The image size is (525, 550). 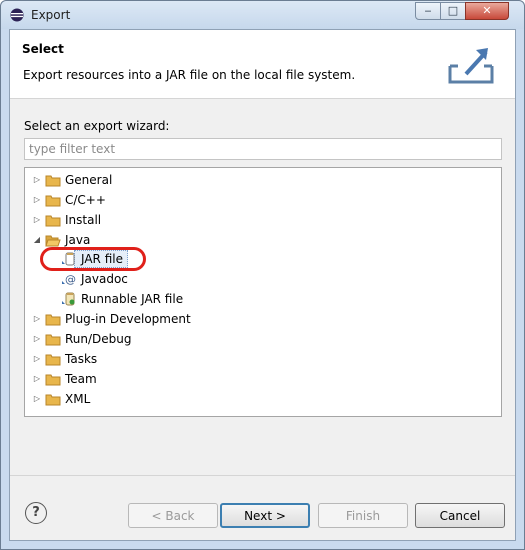 What do you see at coordinates (262, 15) in the screenshot?
I see `title-bar: Export ‒ □ ✕` at bounding box center [262, 15].